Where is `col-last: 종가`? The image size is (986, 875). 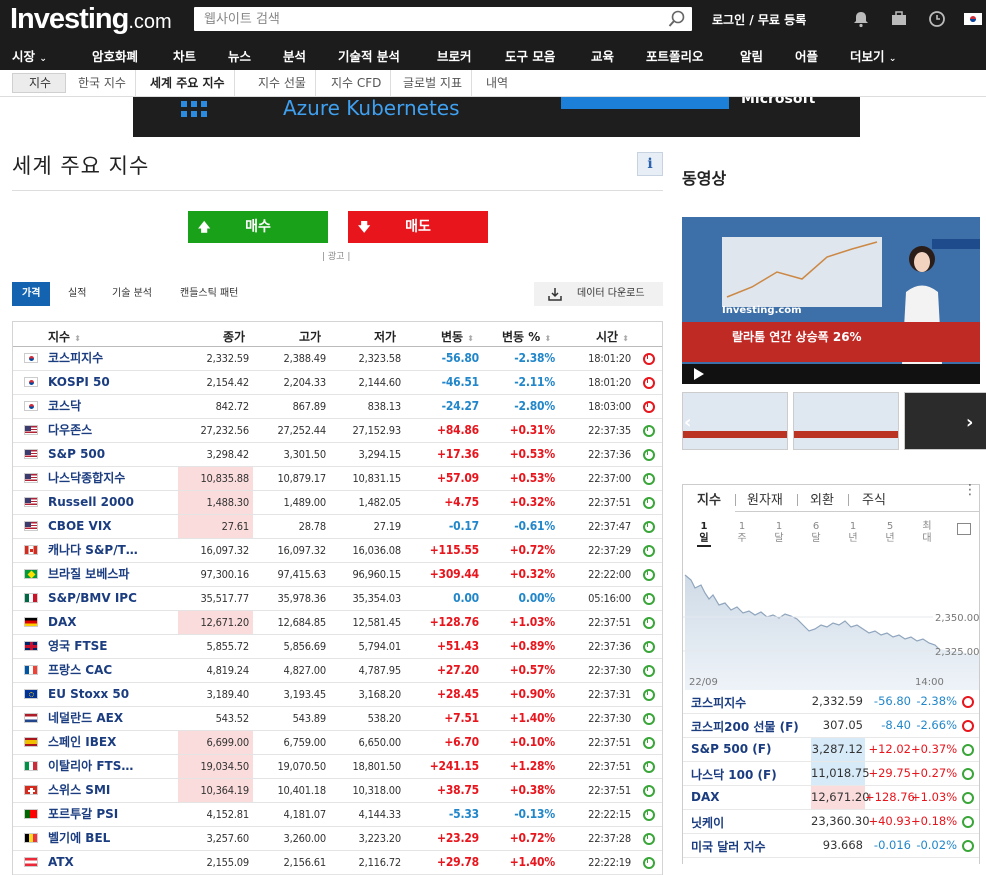 col-last: 종가 is located at coordinates (234, 336).